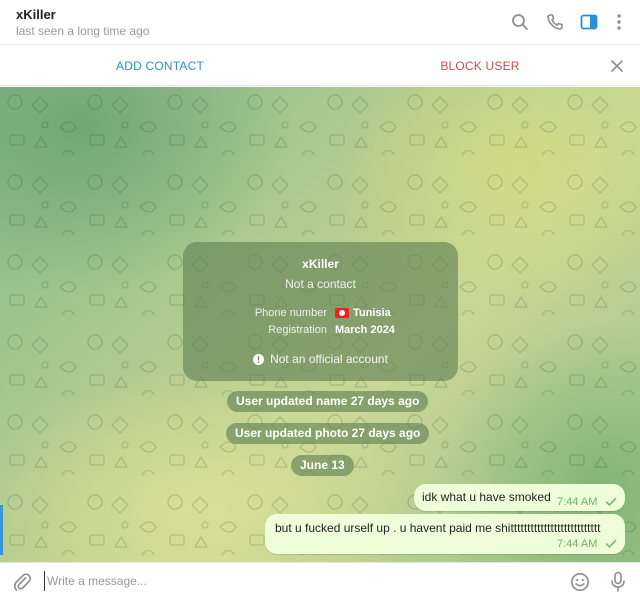  What do you see at coordinates (320, 22) in the screenshot?
I see `chat-header: xKiller last seen a long time ago` at bounding box center [320, 22].